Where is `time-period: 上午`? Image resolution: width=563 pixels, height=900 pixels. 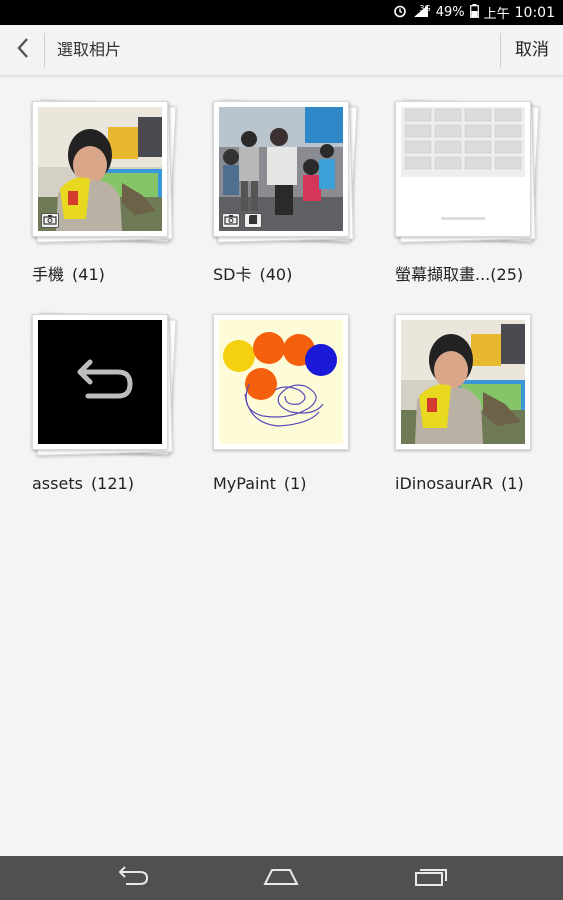 time-period: 上午 is located at coordinates (496, 14).